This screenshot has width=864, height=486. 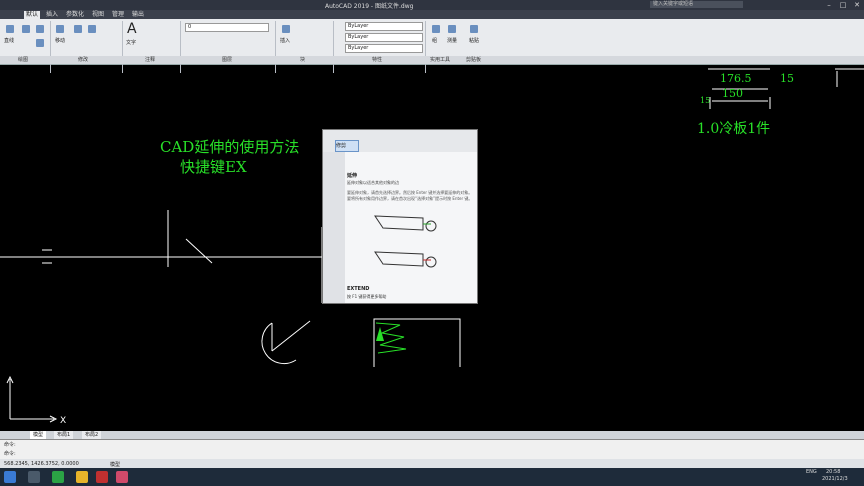 I want to click on model-space-button: 模型, so click(x=115, y=464).